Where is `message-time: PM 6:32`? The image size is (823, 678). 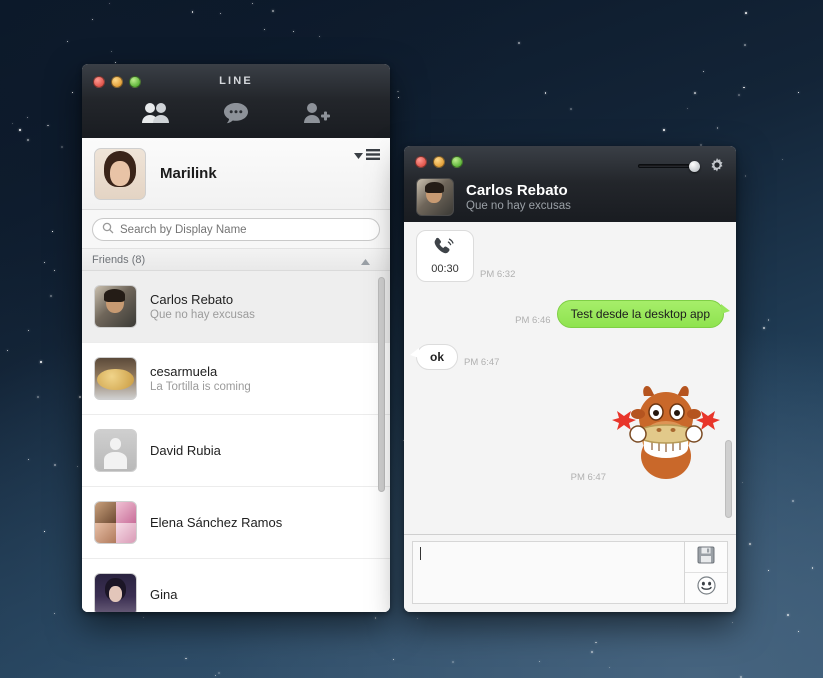 message-time: PM 6:32 is located at coordinates (498, 274).